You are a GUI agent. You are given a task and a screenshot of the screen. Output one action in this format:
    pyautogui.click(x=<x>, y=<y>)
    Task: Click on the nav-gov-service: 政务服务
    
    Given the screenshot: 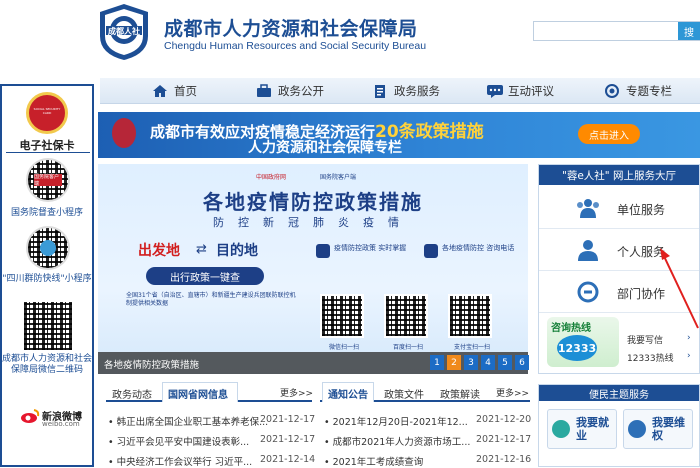 What is the action you would take?
    pyautogui.click(x=406, y=91)
    